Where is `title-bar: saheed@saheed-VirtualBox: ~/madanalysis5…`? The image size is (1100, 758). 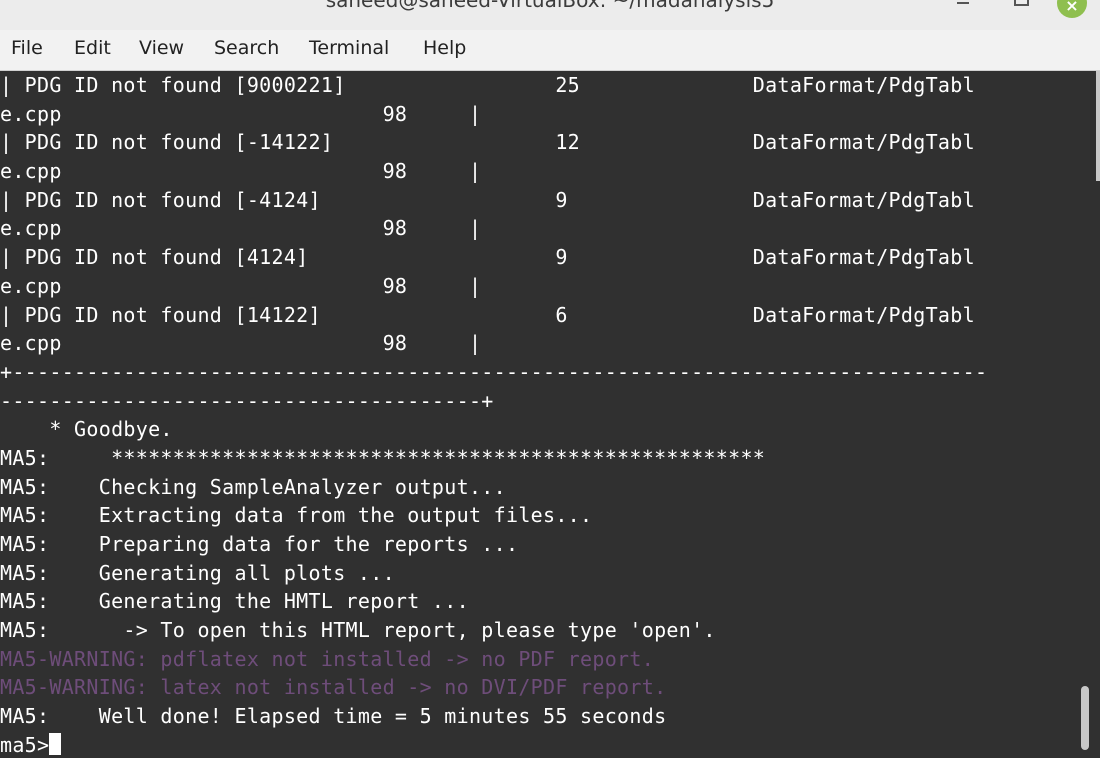
title-bar: saheed@saheed-VirtualBox: ~/madanalysis5… is located at coordinates (550, 15).